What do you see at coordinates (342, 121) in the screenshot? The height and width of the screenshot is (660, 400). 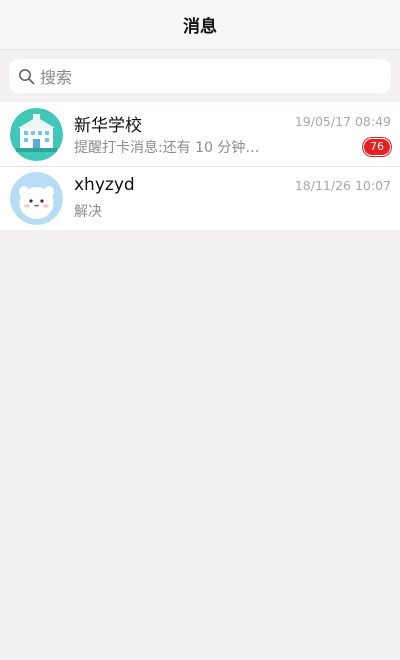 I see `conversation-time: 19/05/17 08:49` at bounding box center [342, 121].